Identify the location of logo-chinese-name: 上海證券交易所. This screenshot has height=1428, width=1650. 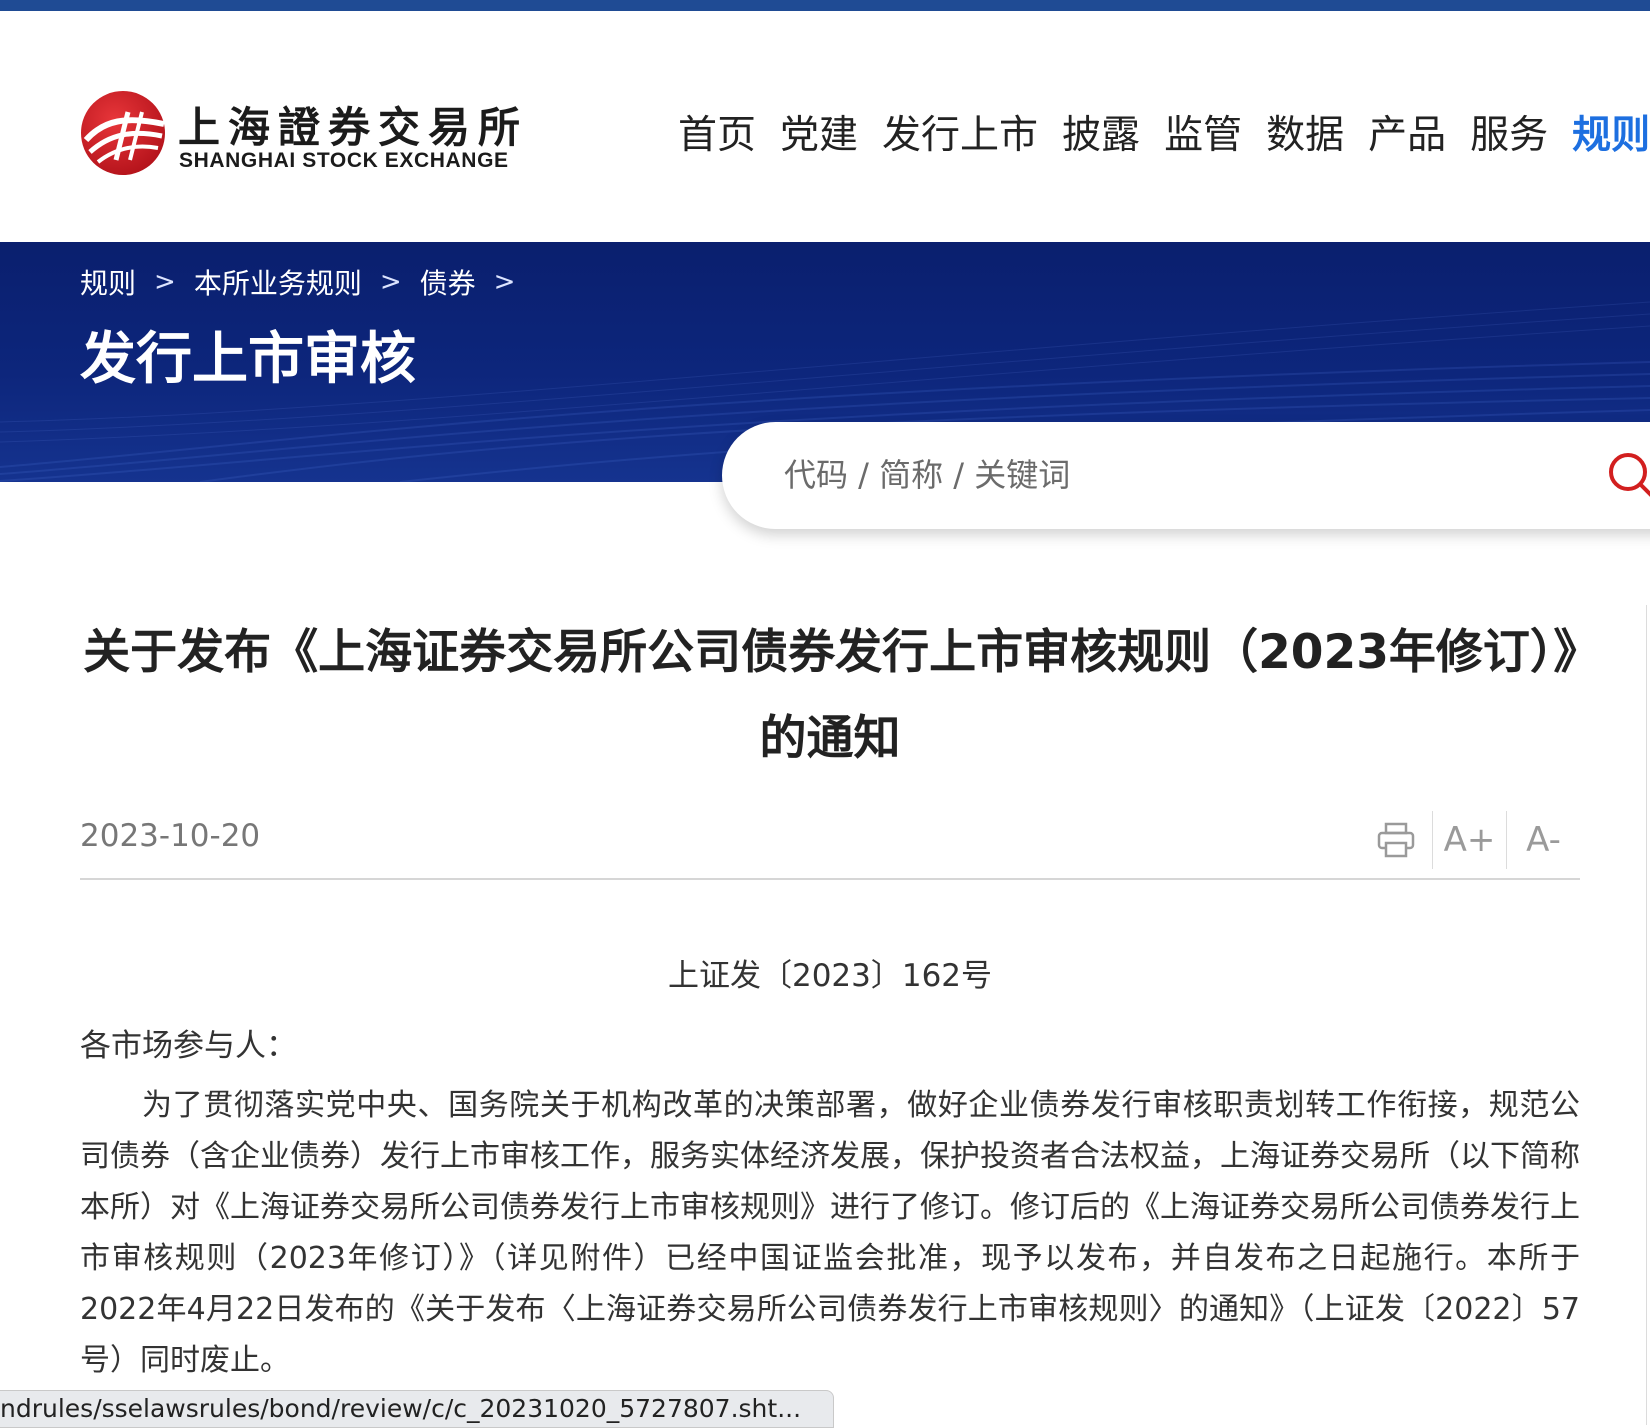
(353, 127).